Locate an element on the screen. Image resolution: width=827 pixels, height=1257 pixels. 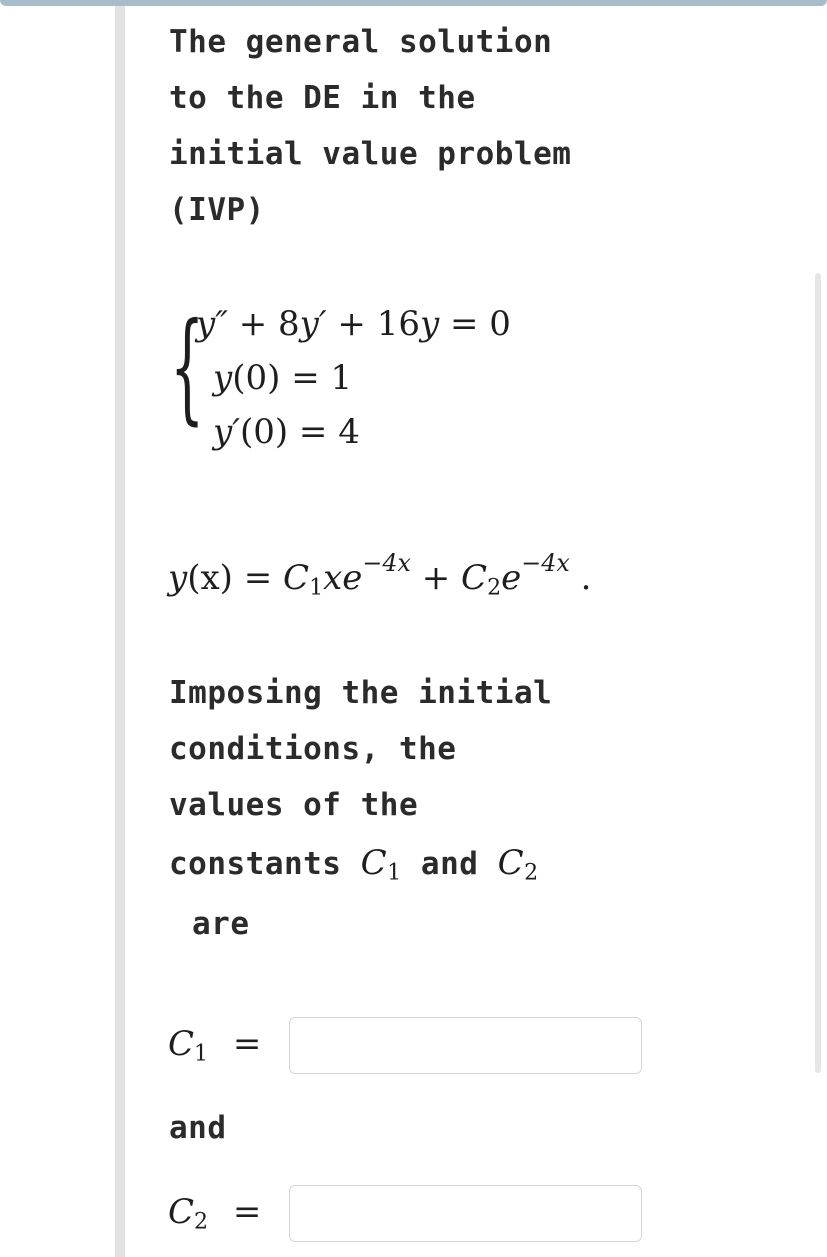
c1-label: C is located at coordinates (181, 1044).